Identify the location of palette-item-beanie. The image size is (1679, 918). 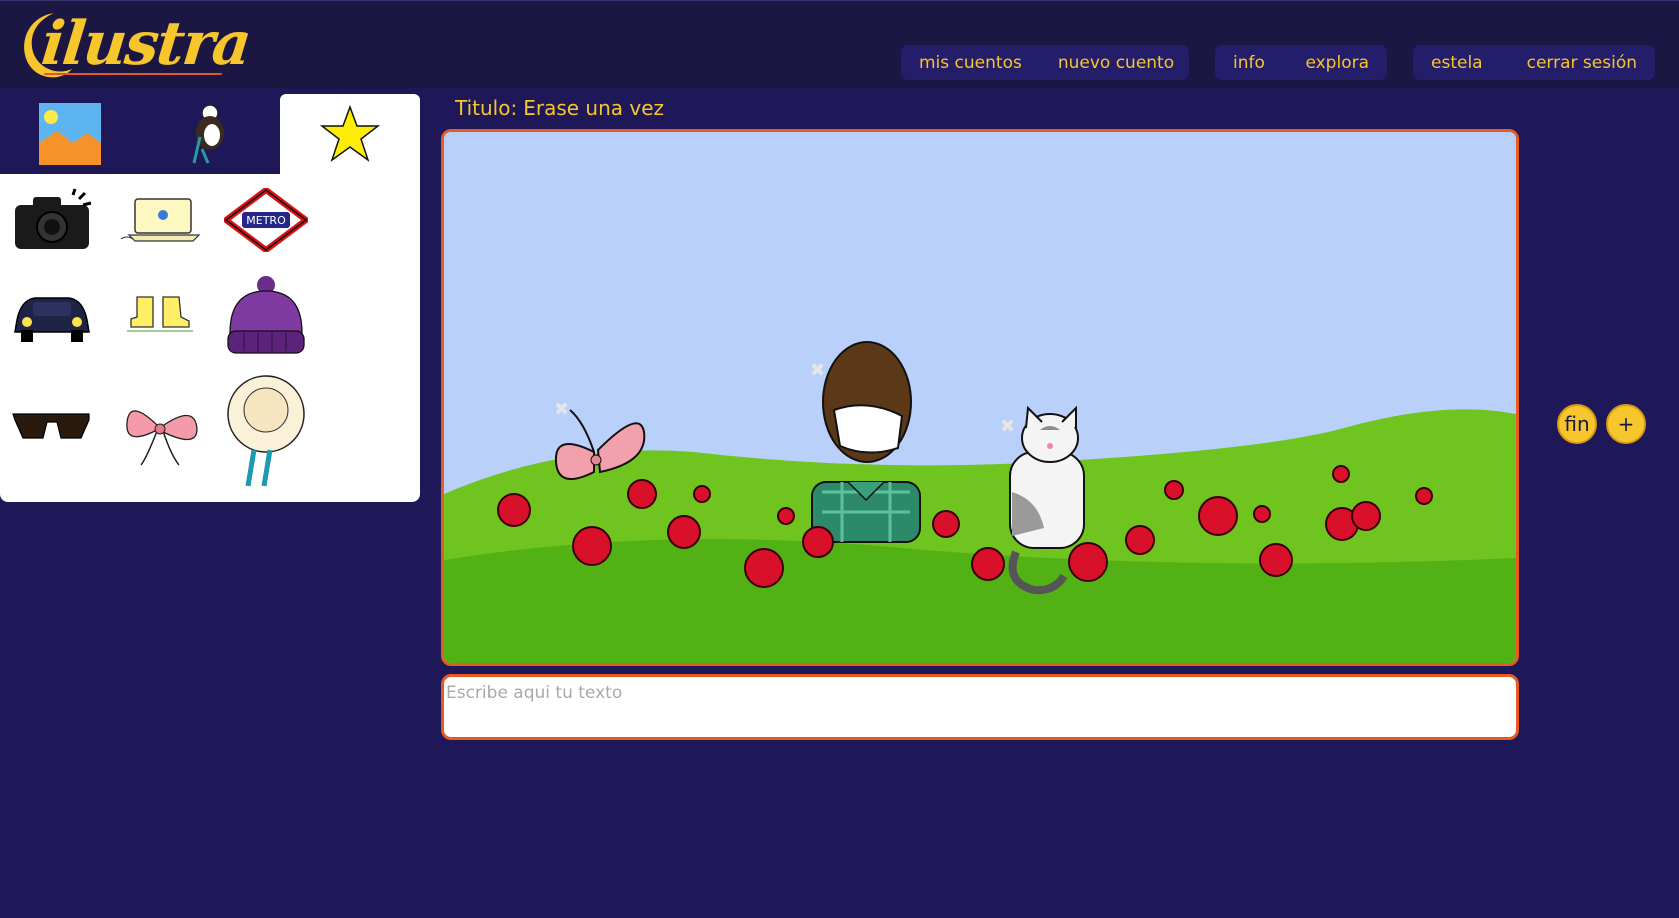
(266, 316).